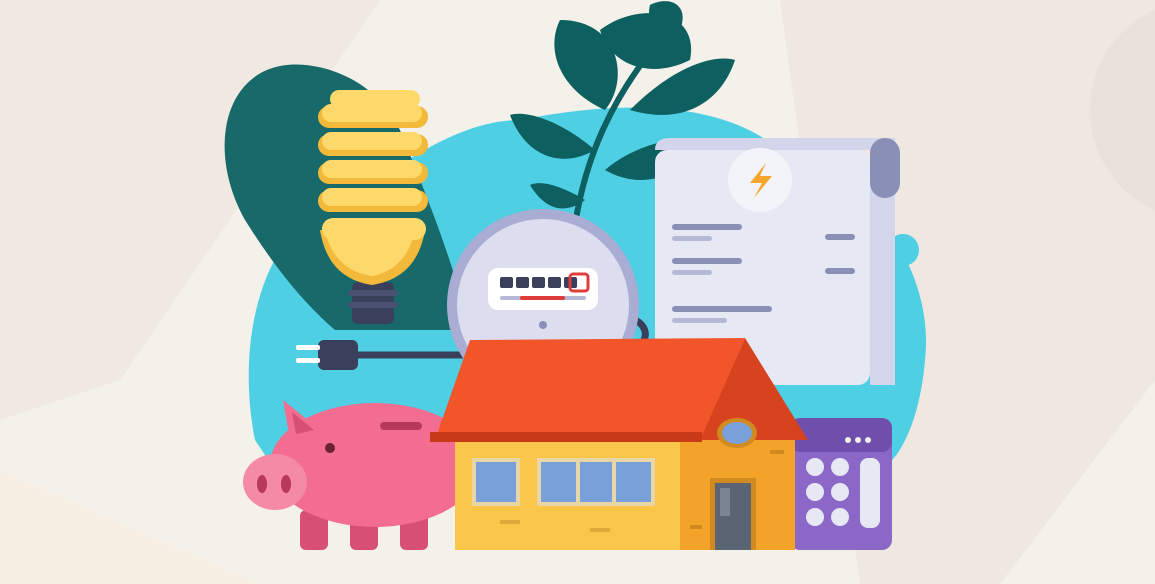  Describe the element at coordinates (590, 389) in the screenshot. I see `house-roof` at that location.